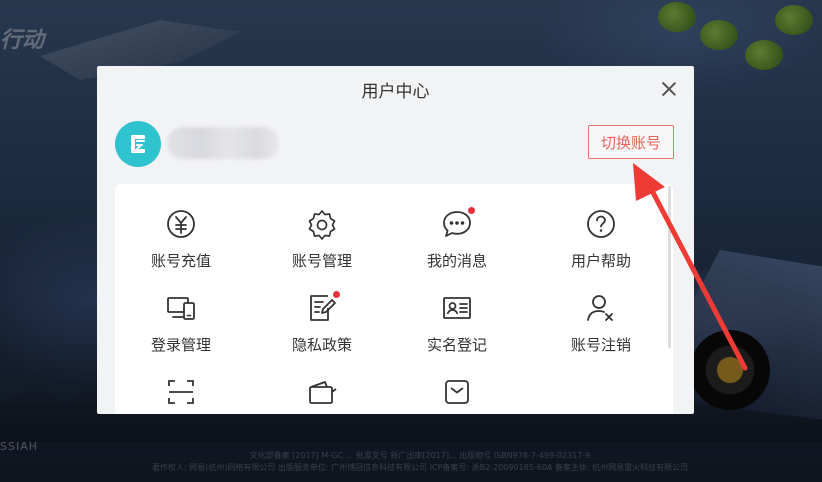 Image resolution: width=822 pixels, height=482 pixels. Describe the element at coordinates (669, 89) in the screenshot. I see `close-icon` at that location.